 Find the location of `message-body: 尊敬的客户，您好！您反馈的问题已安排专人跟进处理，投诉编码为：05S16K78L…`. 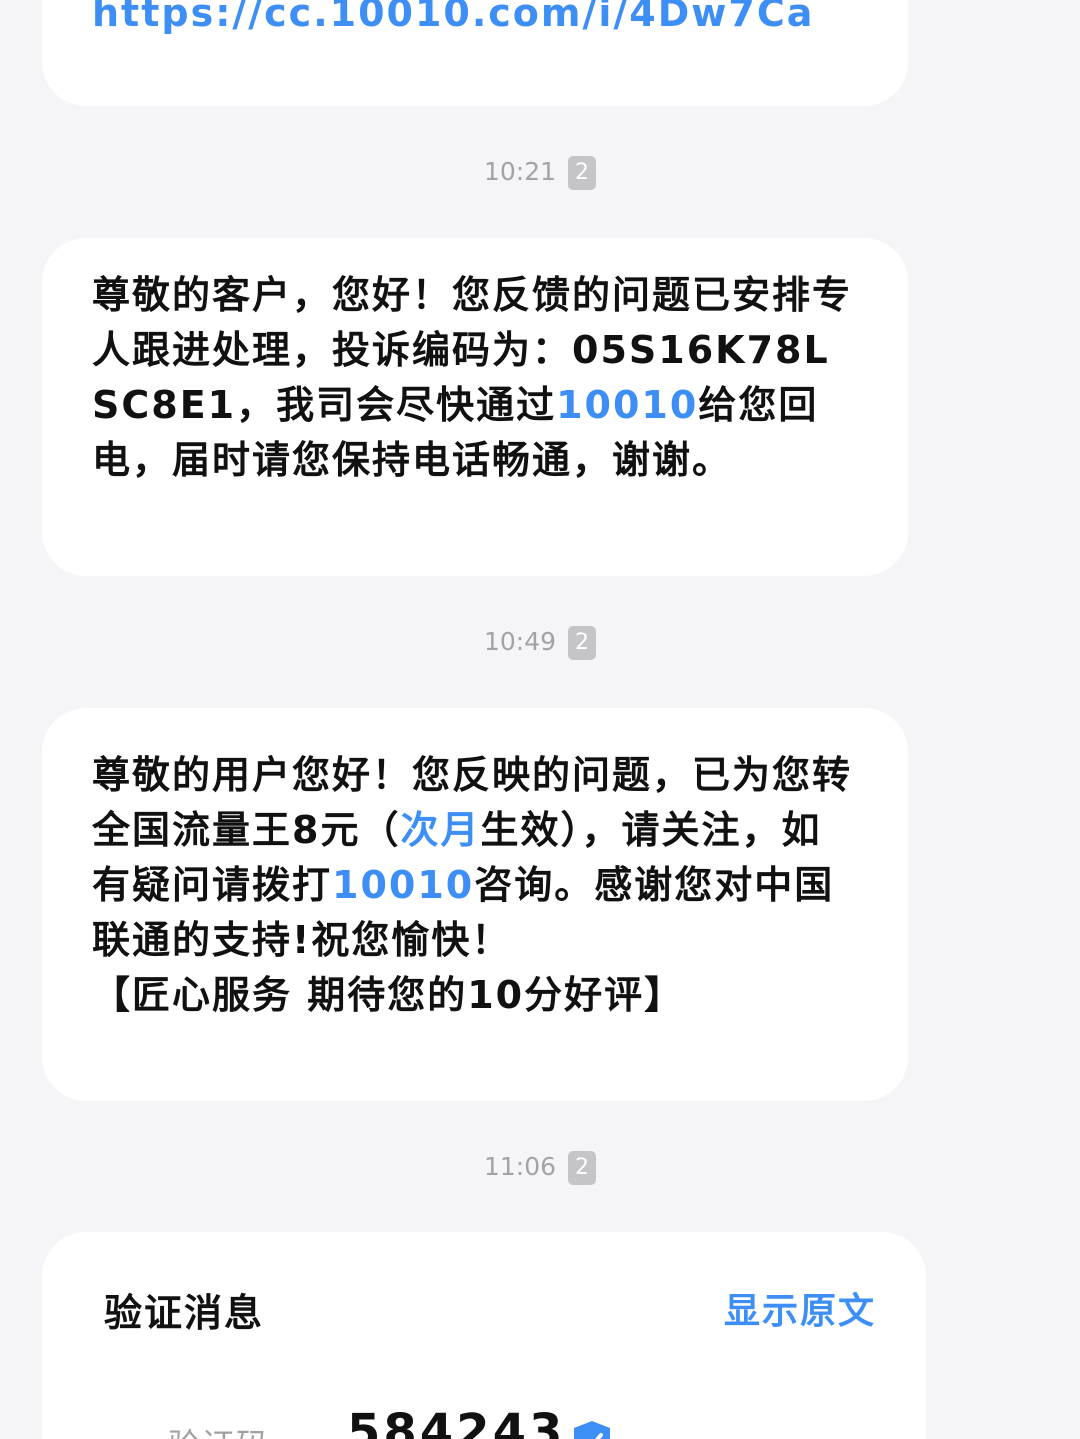

message-body: 尊敬的客户，您好！您反馈的问题已安排专人跟进处理，投诉编码为：05S16K78L… is located at coordinates (475, 378).